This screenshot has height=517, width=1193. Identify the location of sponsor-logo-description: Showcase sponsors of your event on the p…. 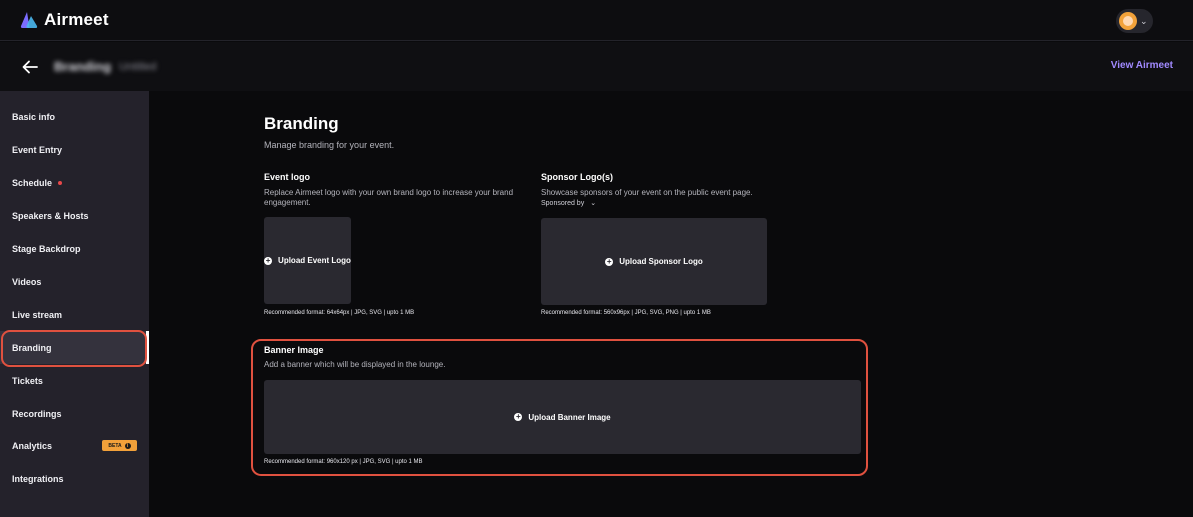
(647, 192).